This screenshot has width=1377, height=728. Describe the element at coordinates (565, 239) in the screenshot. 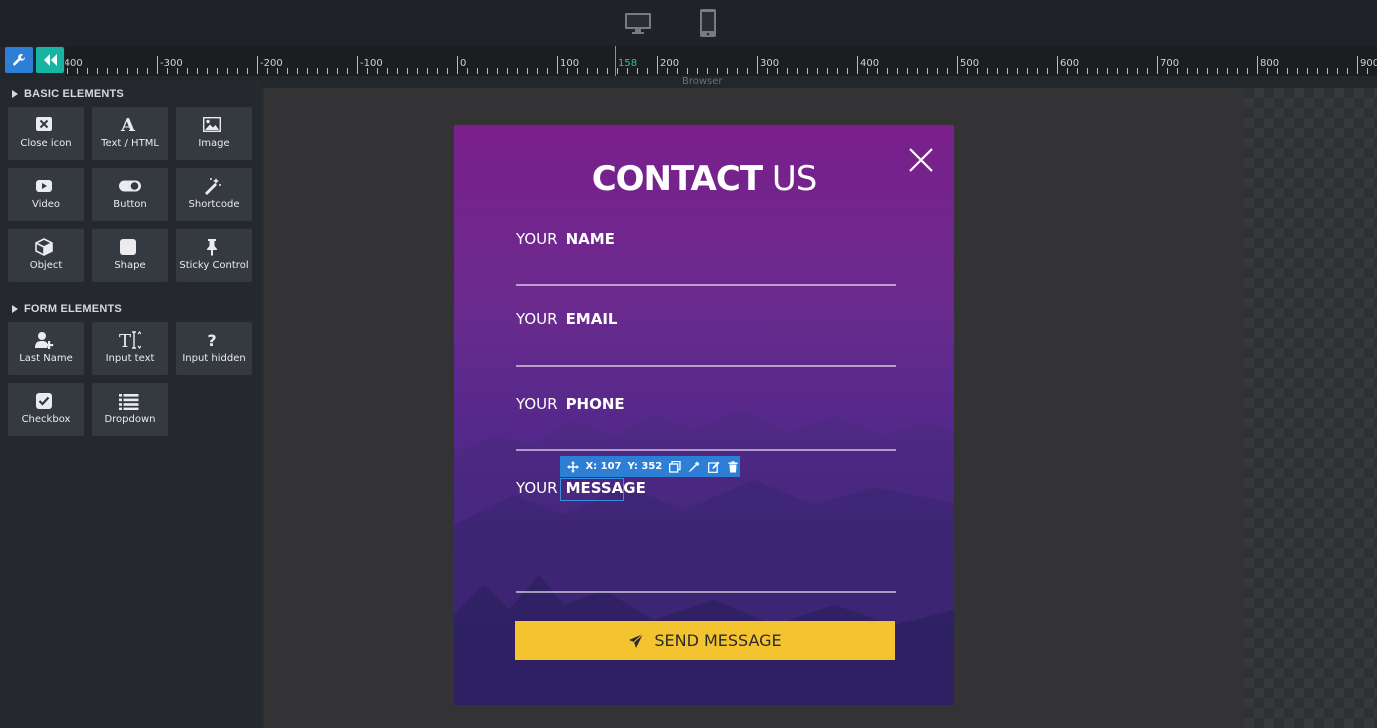

I see `name-field-label: YOUR NAME` at that location.